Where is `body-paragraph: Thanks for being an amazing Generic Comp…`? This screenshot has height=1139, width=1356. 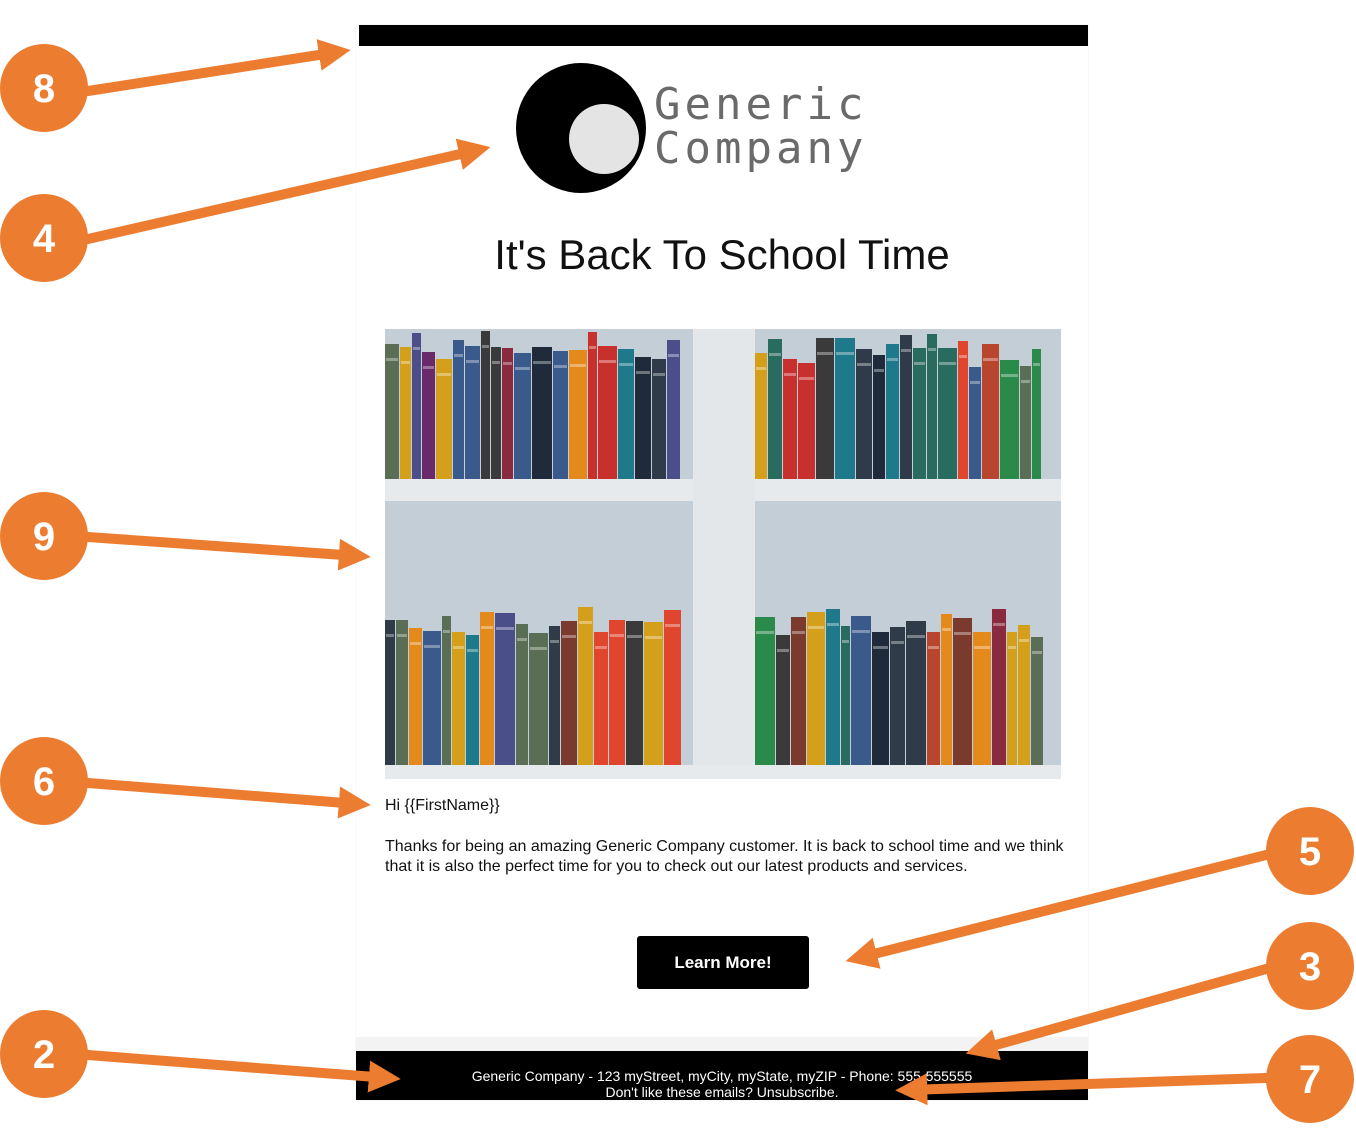 body-paragraph: Thanks for being an amazing Generic Comp… is located at coordinates (724, 856).